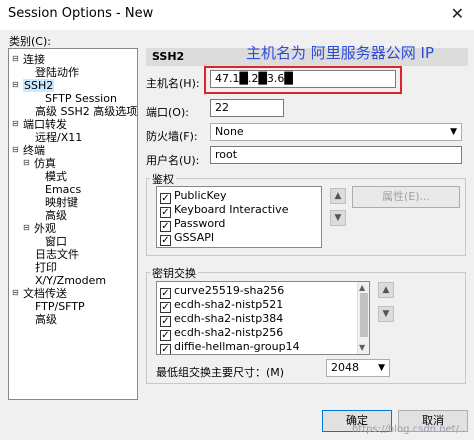 The image size is (474, 440). Describe the element at coordinates (56, 241) in the screenshot. I see `tree-item: 窗口` at that location.